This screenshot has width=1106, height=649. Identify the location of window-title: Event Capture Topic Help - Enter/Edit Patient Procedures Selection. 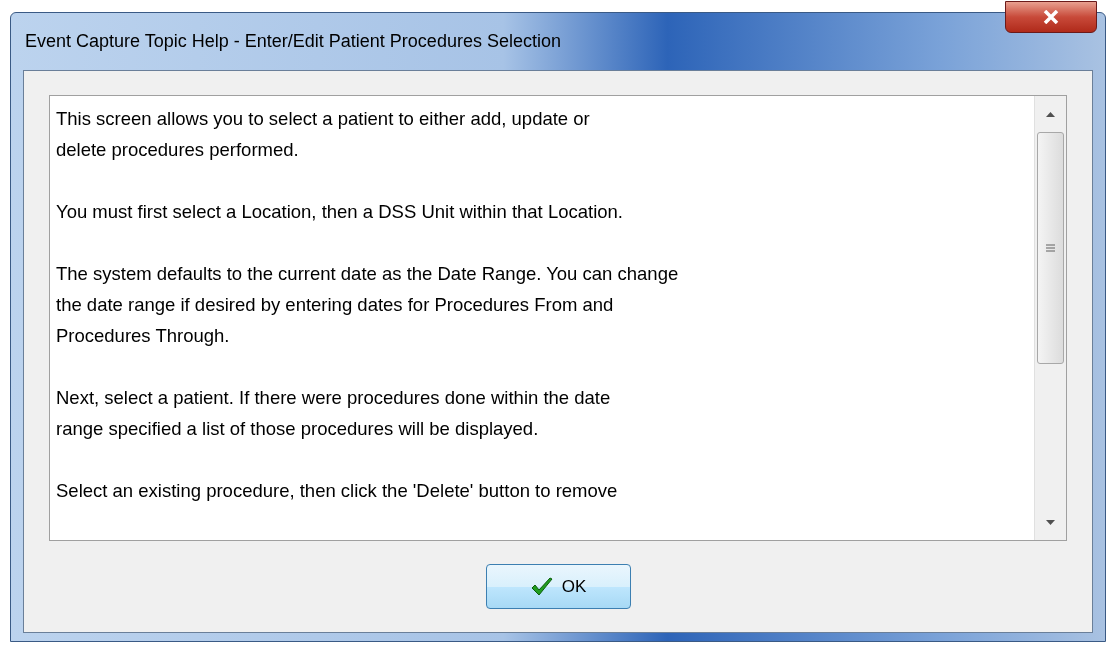
(292, 41).